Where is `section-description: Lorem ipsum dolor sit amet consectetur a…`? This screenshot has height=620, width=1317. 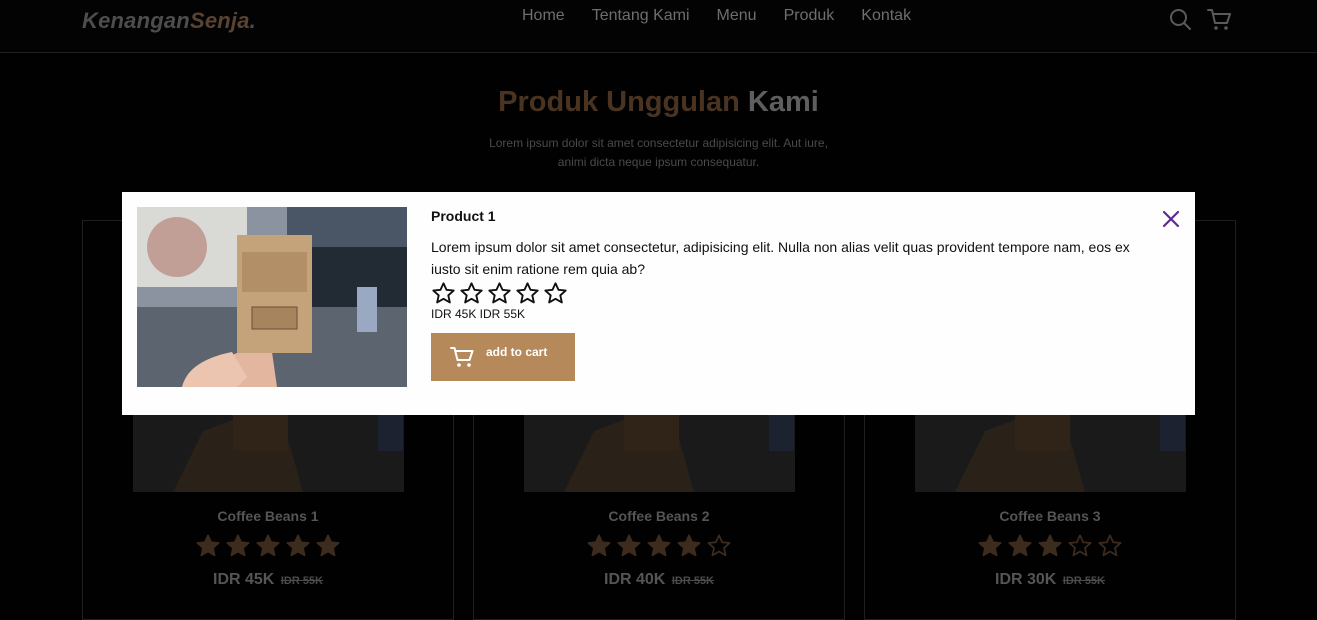 section-description: Lorem ipsum dolor sit amet consectetur a… is located at coordinates (658, 152).